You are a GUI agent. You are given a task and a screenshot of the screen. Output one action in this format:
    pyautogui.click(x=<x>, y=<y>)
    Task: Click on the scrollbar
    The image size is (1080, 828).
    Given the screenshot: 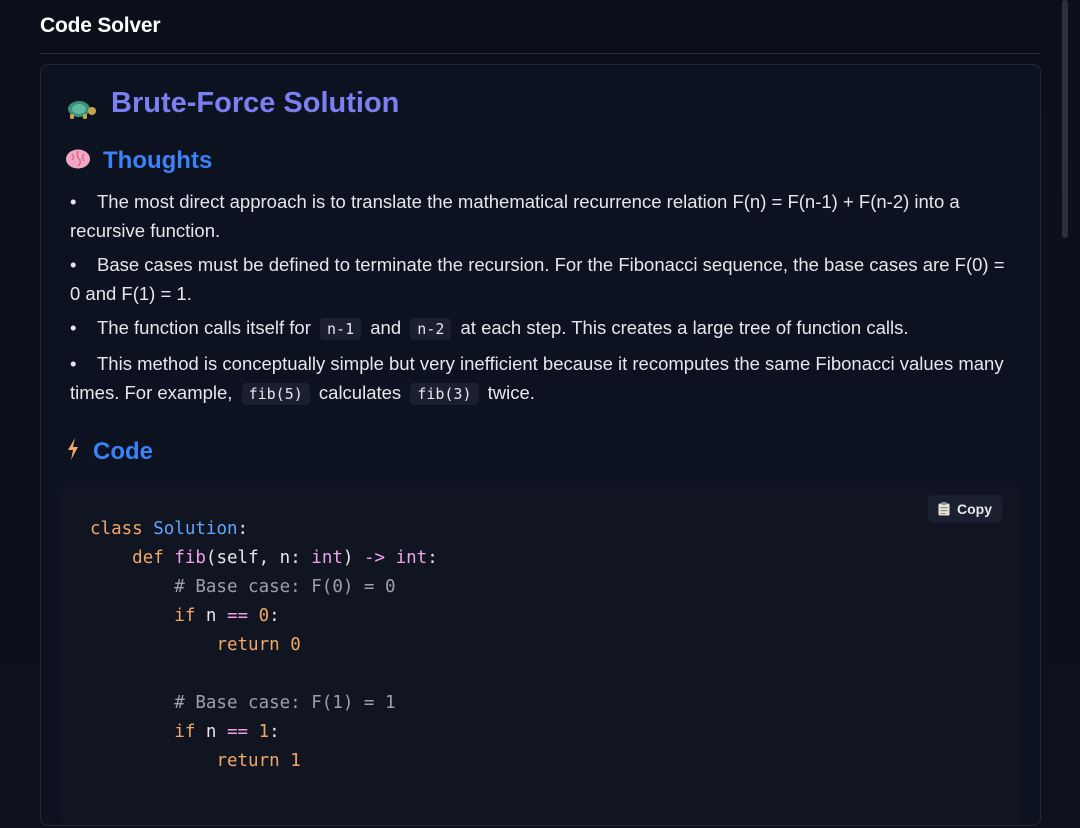 What is the action you would take?
    pyautogui.click(x=1065, y=119)
    